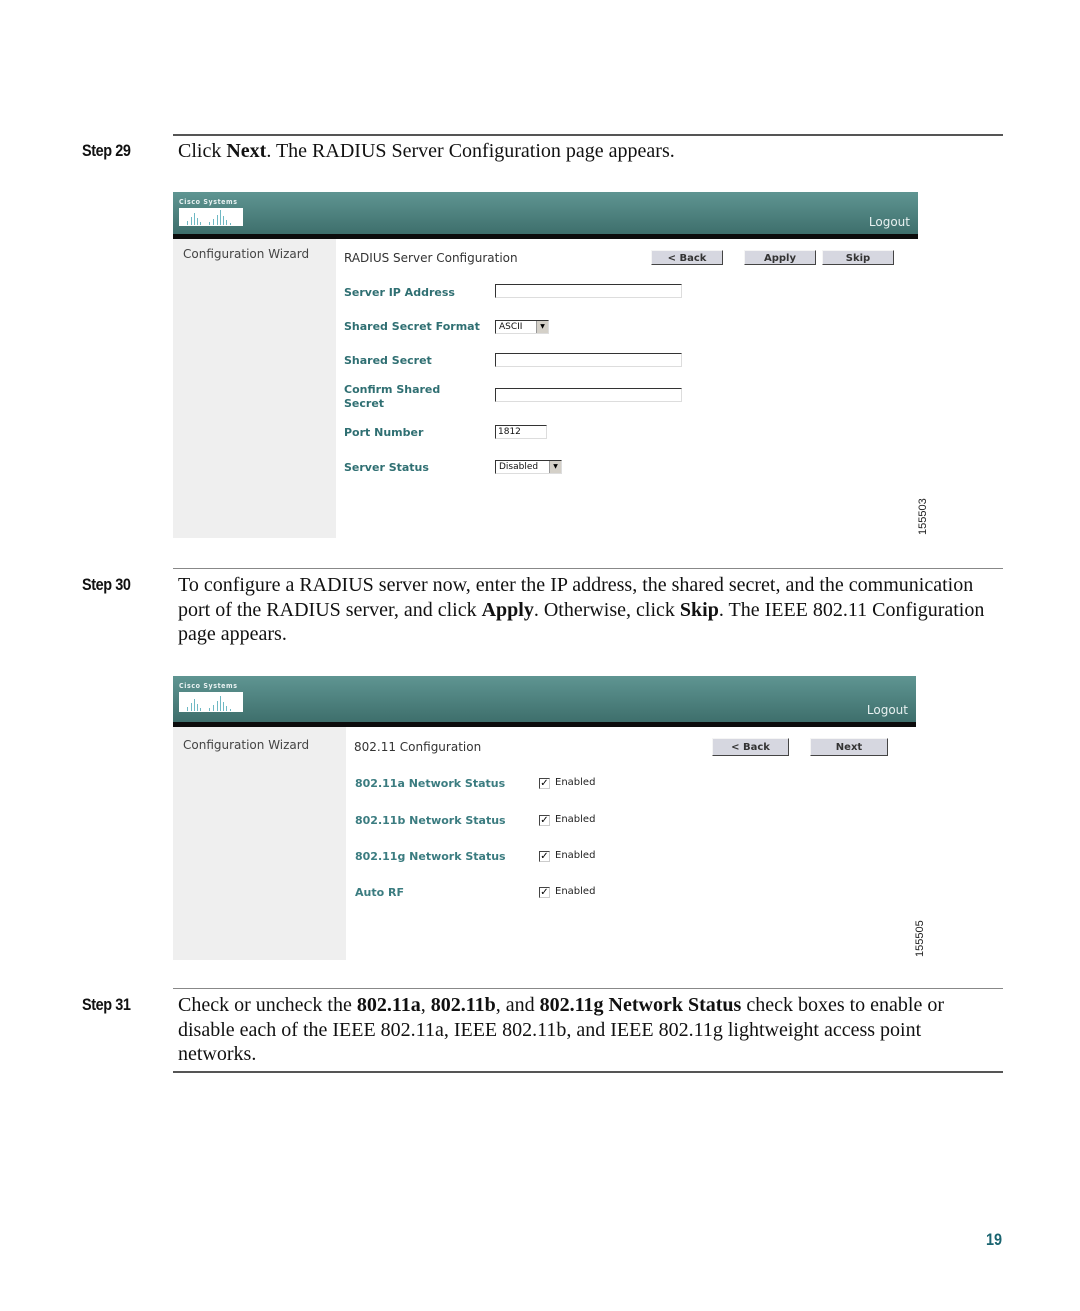 Image resolution: width=1080 pixels, height=1311 pixels. What do you see at coordinates (780, 257) in the screenshot?
I see `apply-button: Apply` at bounding box center [780, 257].